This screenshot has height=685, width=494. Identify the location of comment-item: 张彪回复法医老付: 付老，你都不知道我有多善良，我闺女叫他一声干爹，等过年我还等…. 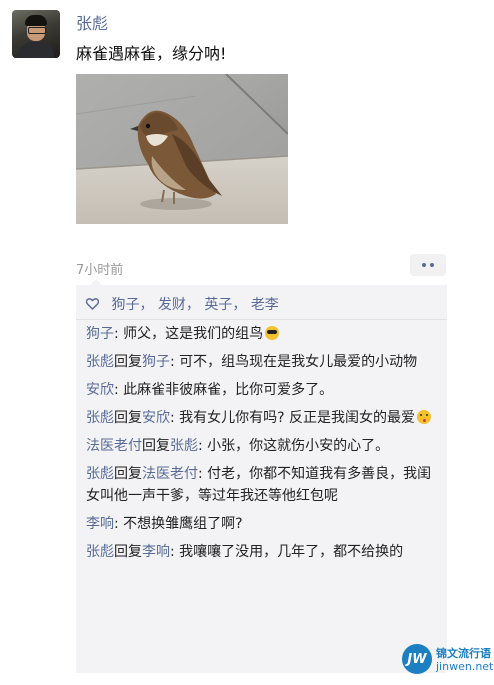
(263, 485).